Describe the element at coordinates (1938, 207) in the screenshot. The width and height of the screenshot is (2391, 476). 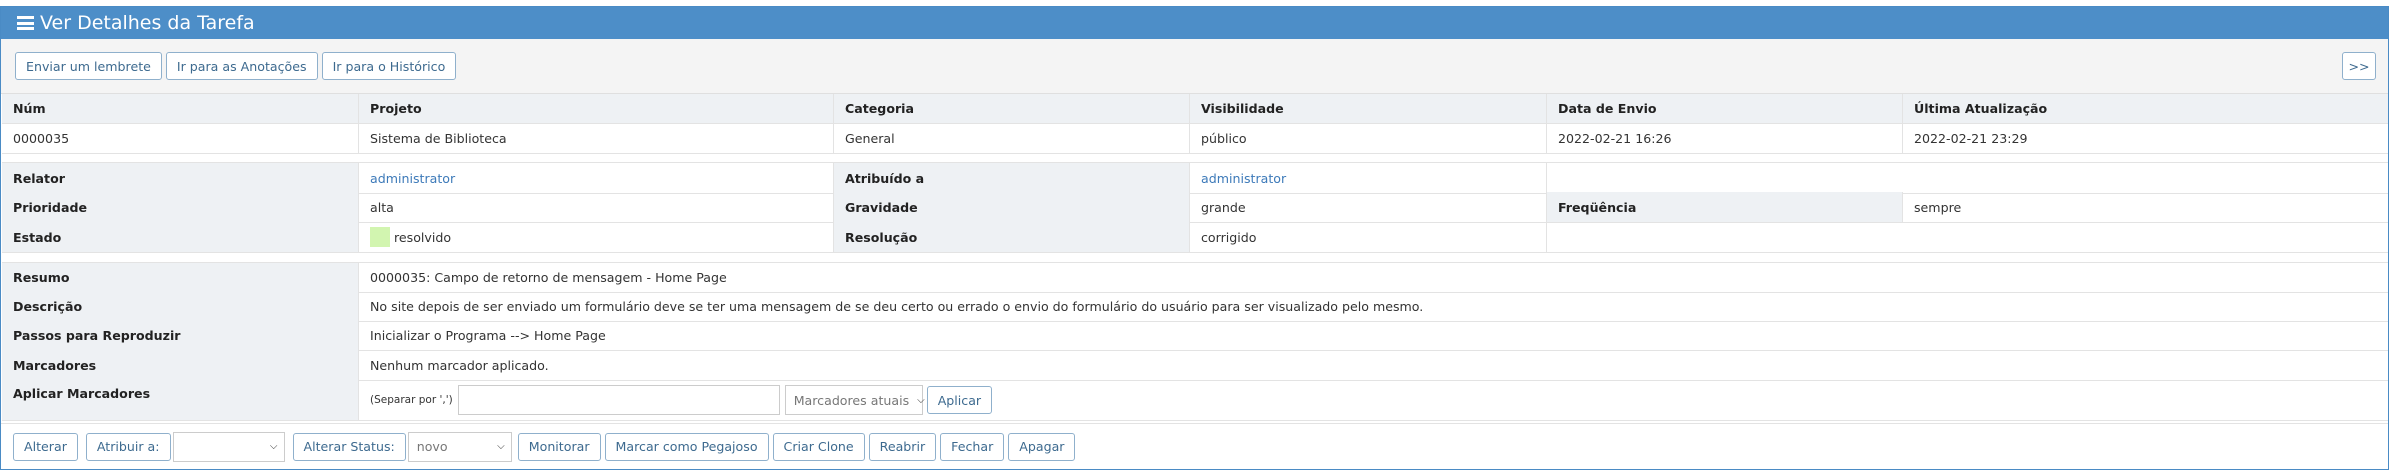
I see `frequency-value: sempre` at that location.